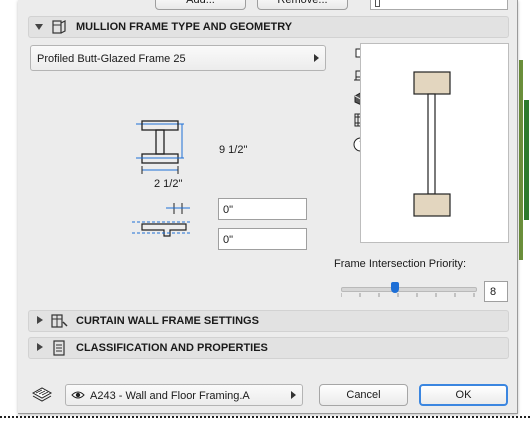  I want to click on top-field, so click(439, 5).